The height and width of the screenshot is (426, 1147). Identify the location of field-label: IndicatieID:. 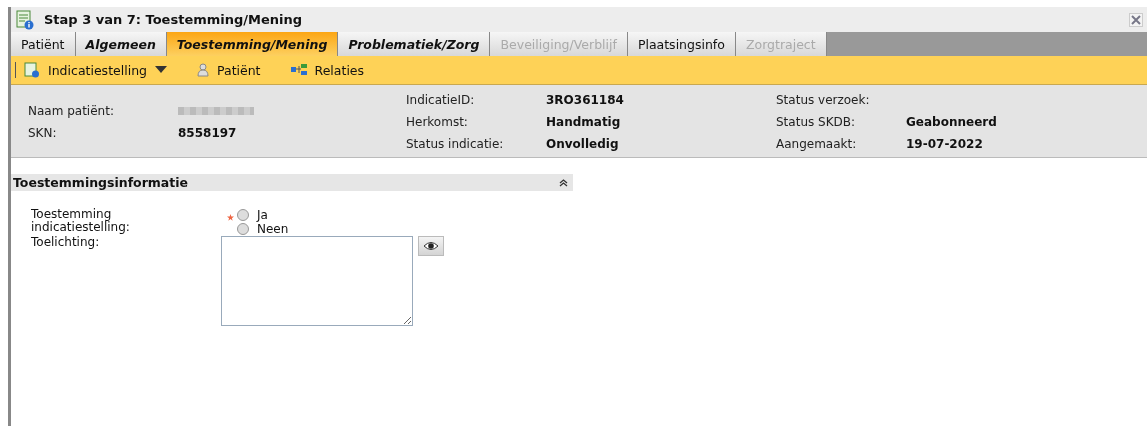
(441, 100).